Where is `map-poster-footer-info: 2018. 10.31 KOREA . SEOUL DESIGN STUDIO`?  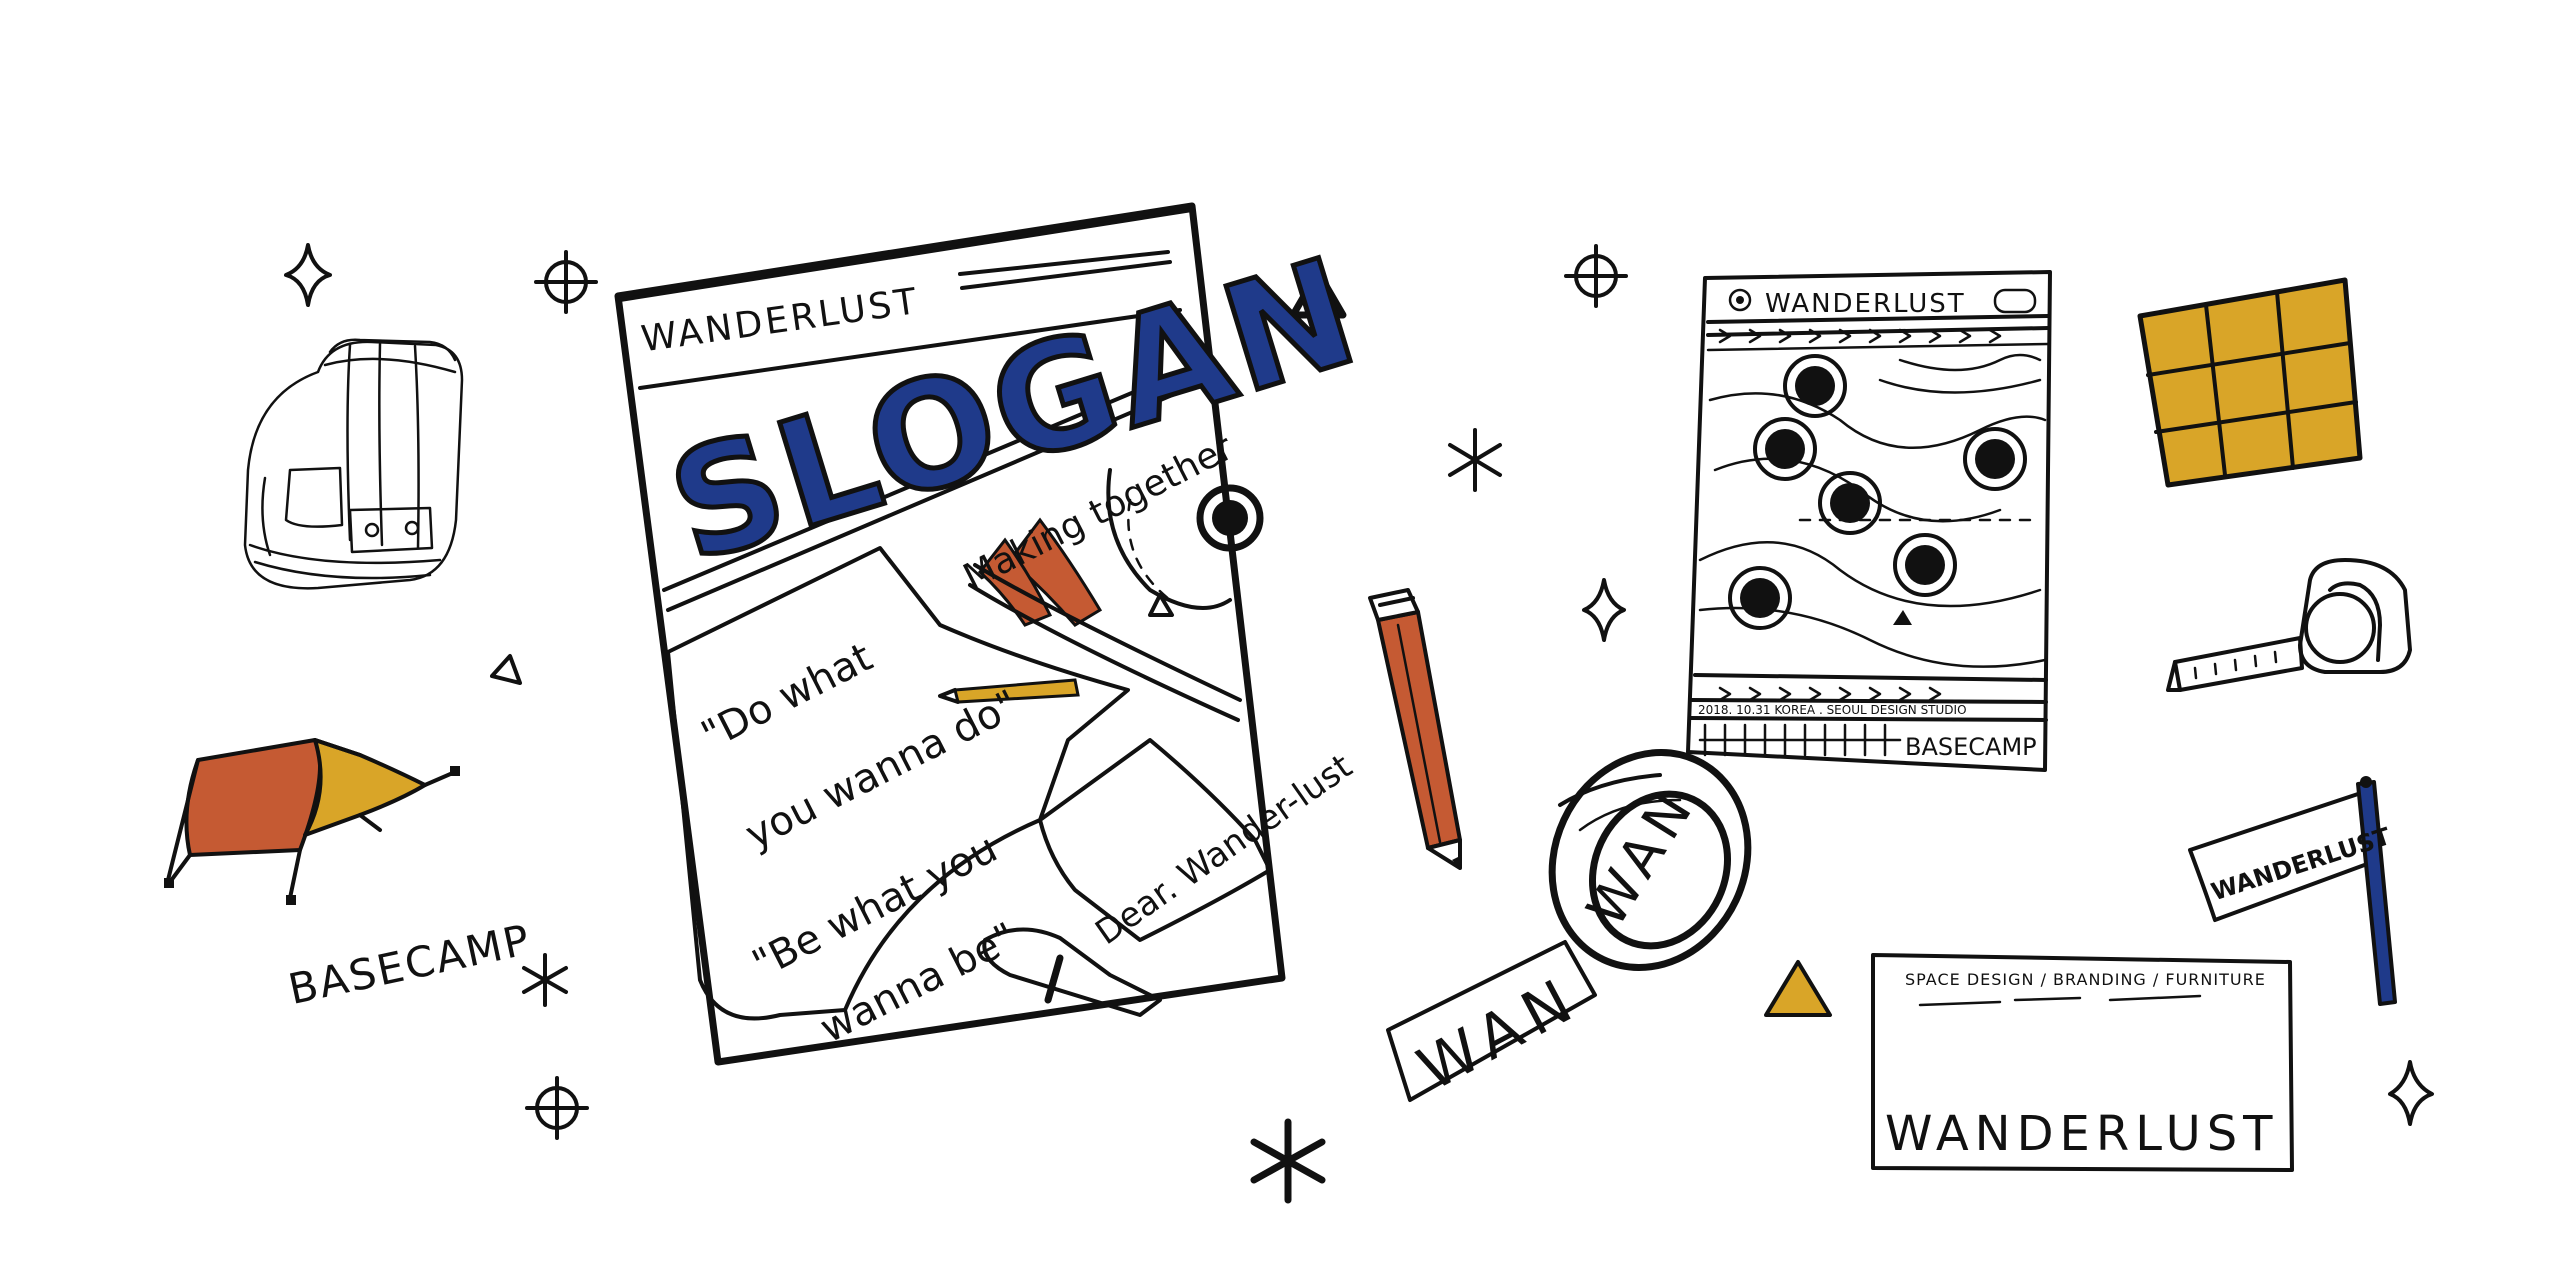 map-poster-footer-info: 2018. 10.31 KOREA . SEOUL DESIGN STUDIO is located at coordinates (1832, 710).